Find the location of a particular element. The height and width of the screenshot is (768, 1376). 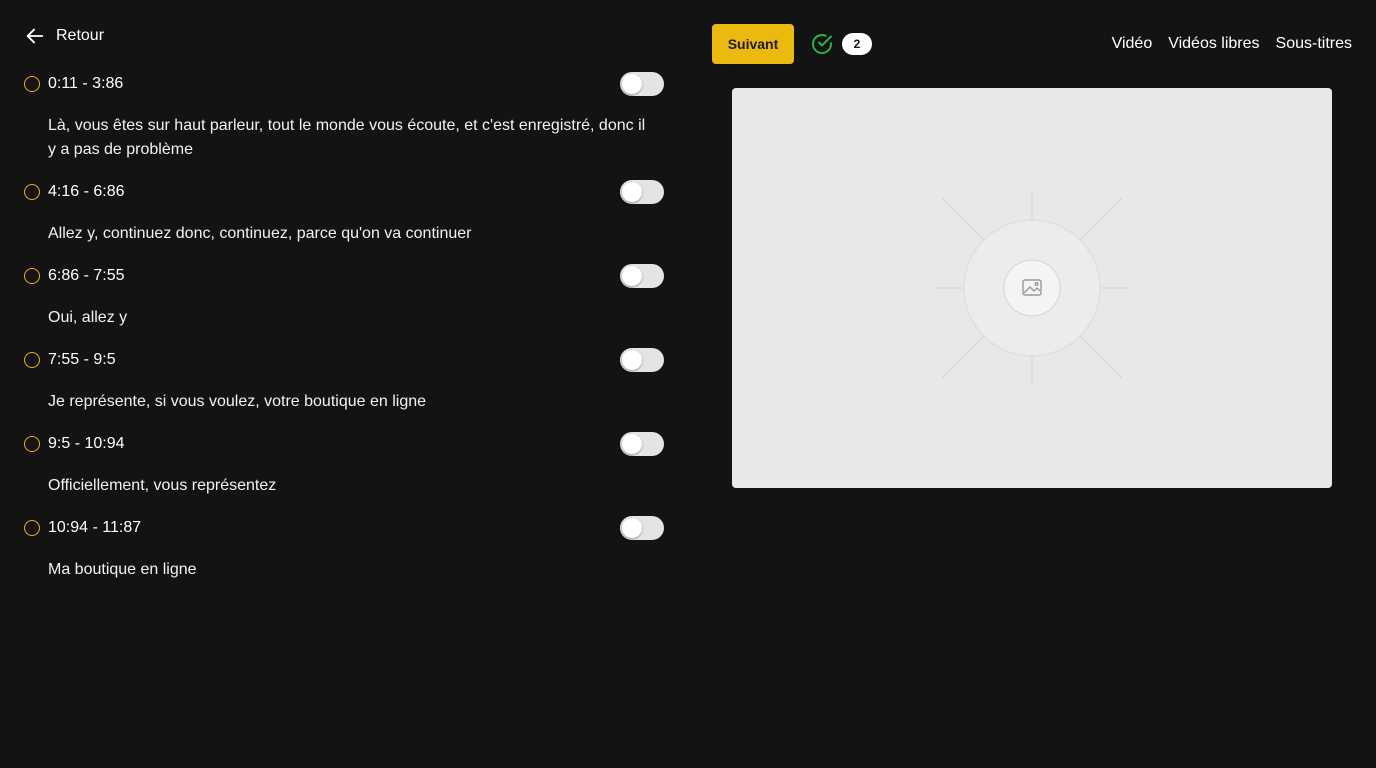

segment-text: Officiellement, vous représentez is located at coordinates (162, 485).